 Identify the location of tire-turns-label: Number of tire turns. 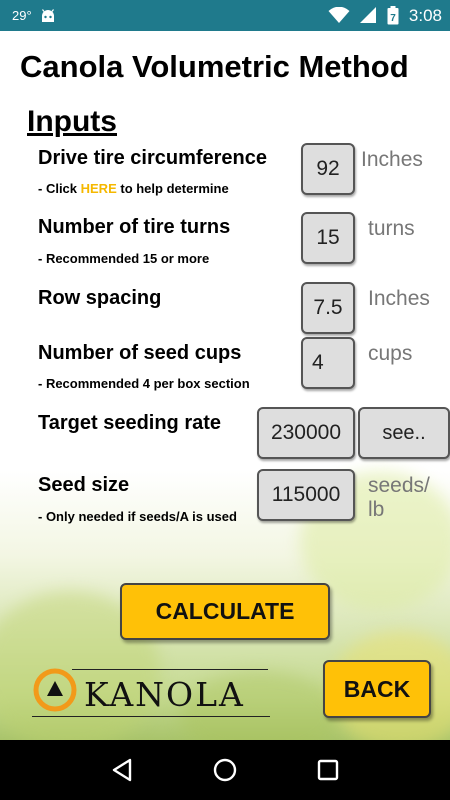
(134, 227).